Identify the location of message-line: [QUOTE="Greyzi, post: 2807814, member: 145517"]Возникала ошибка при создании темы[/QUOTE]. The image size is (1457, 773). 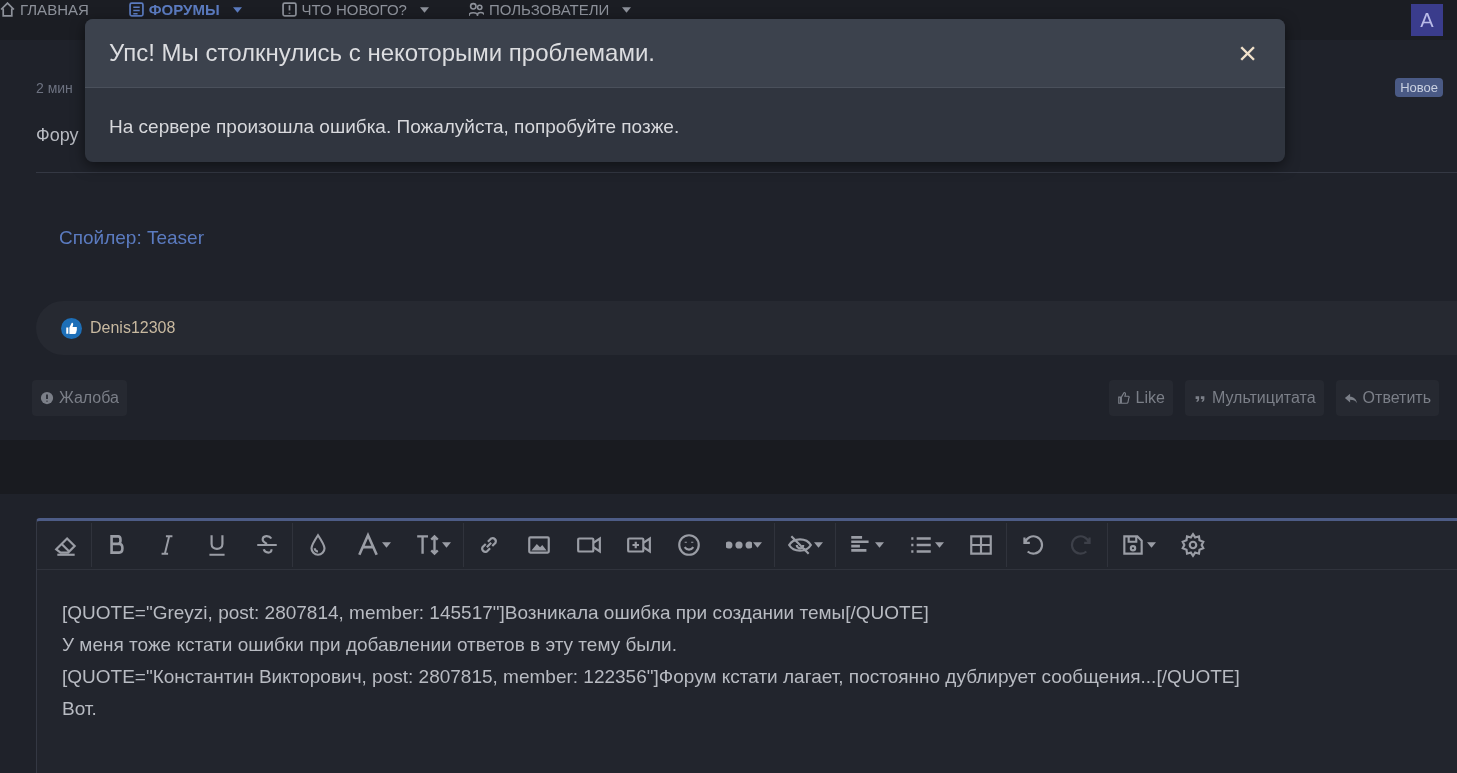
(496, 613).